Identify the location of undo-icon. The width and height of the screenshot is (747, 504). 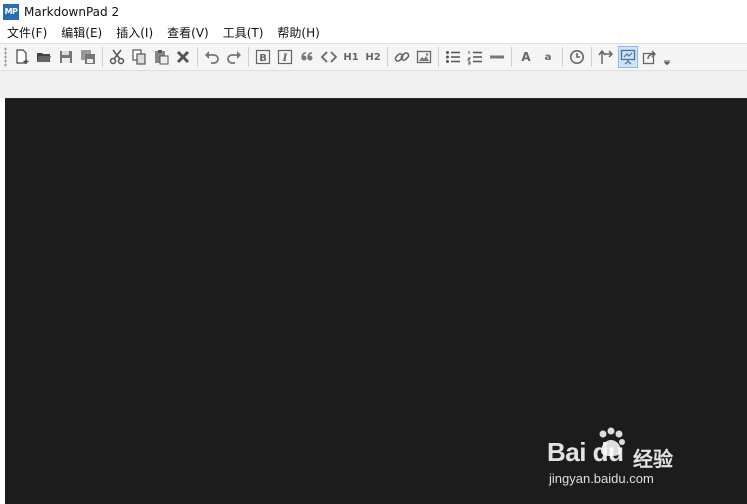
(212, 57).